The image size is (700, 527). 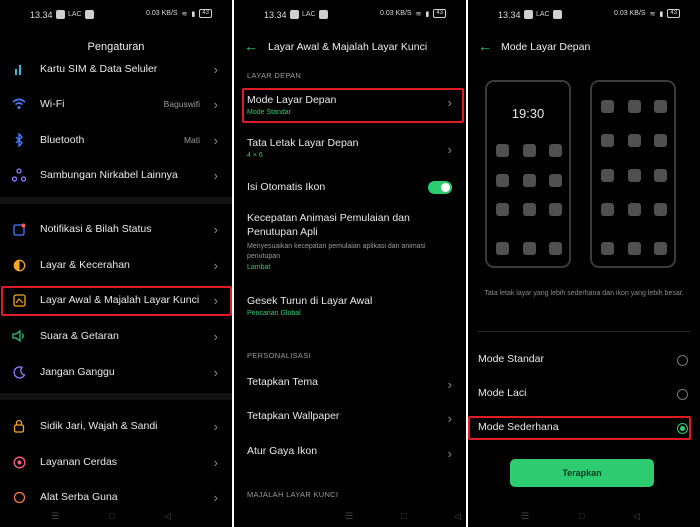 What do you see at coordinates (349, 383) in the screenshot?
I see `theme-item: Tetapkan Tema ›` at bounding box center [349, 383].